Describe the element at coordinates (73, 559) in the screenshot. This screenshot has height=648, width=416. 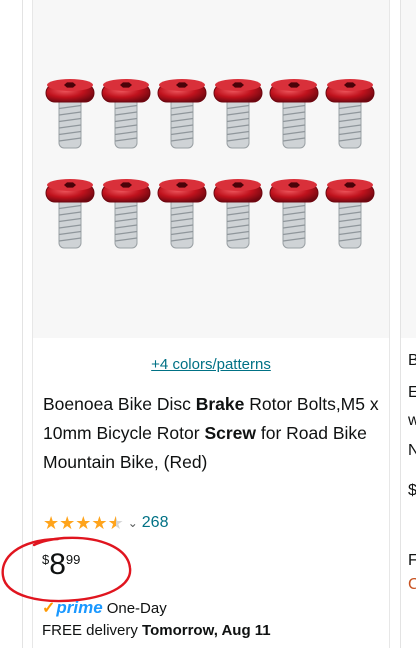
I see `price-fraction: 99` at that location.